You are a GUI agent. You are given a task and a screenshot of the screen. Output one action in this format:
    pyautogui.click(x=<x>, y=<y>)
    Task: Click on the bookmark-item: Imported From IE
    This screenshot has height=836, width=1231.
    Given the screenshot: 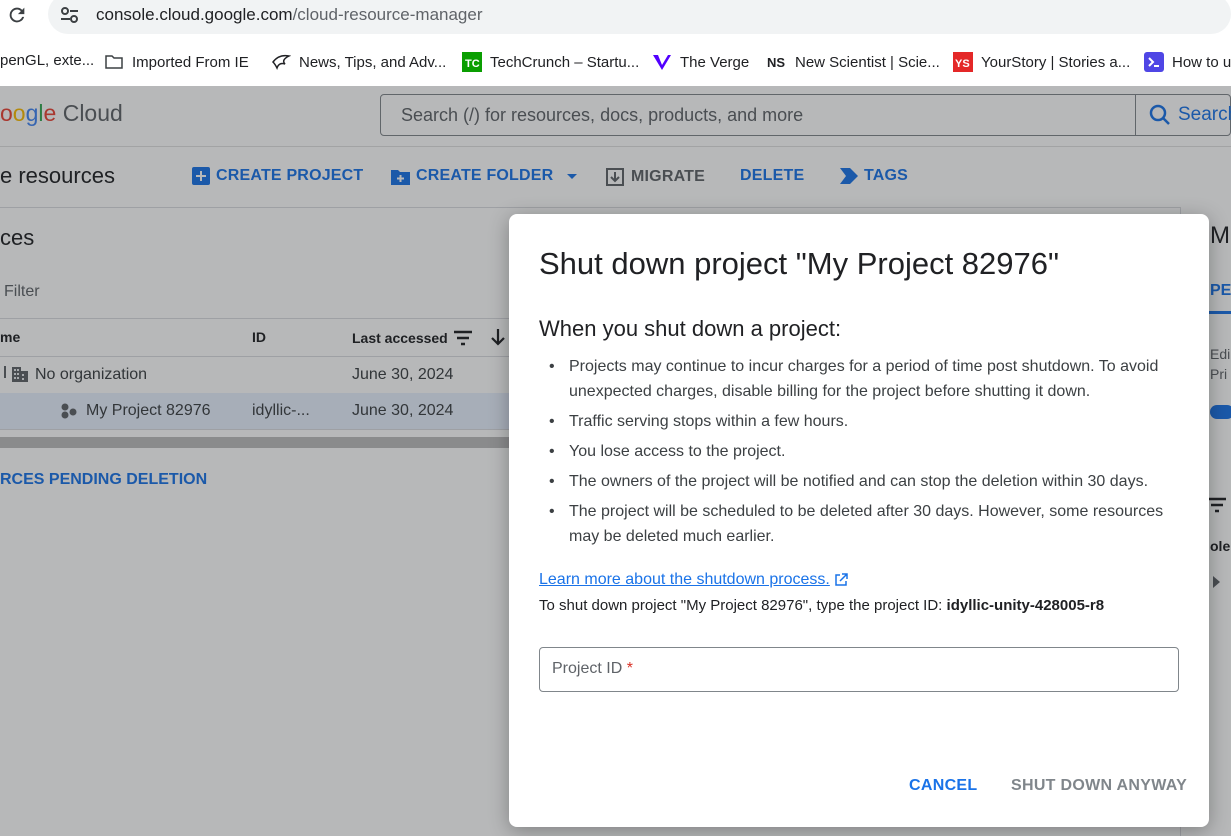 What is the action you would take?
    pyautogui.click(x=176, y=62)
    